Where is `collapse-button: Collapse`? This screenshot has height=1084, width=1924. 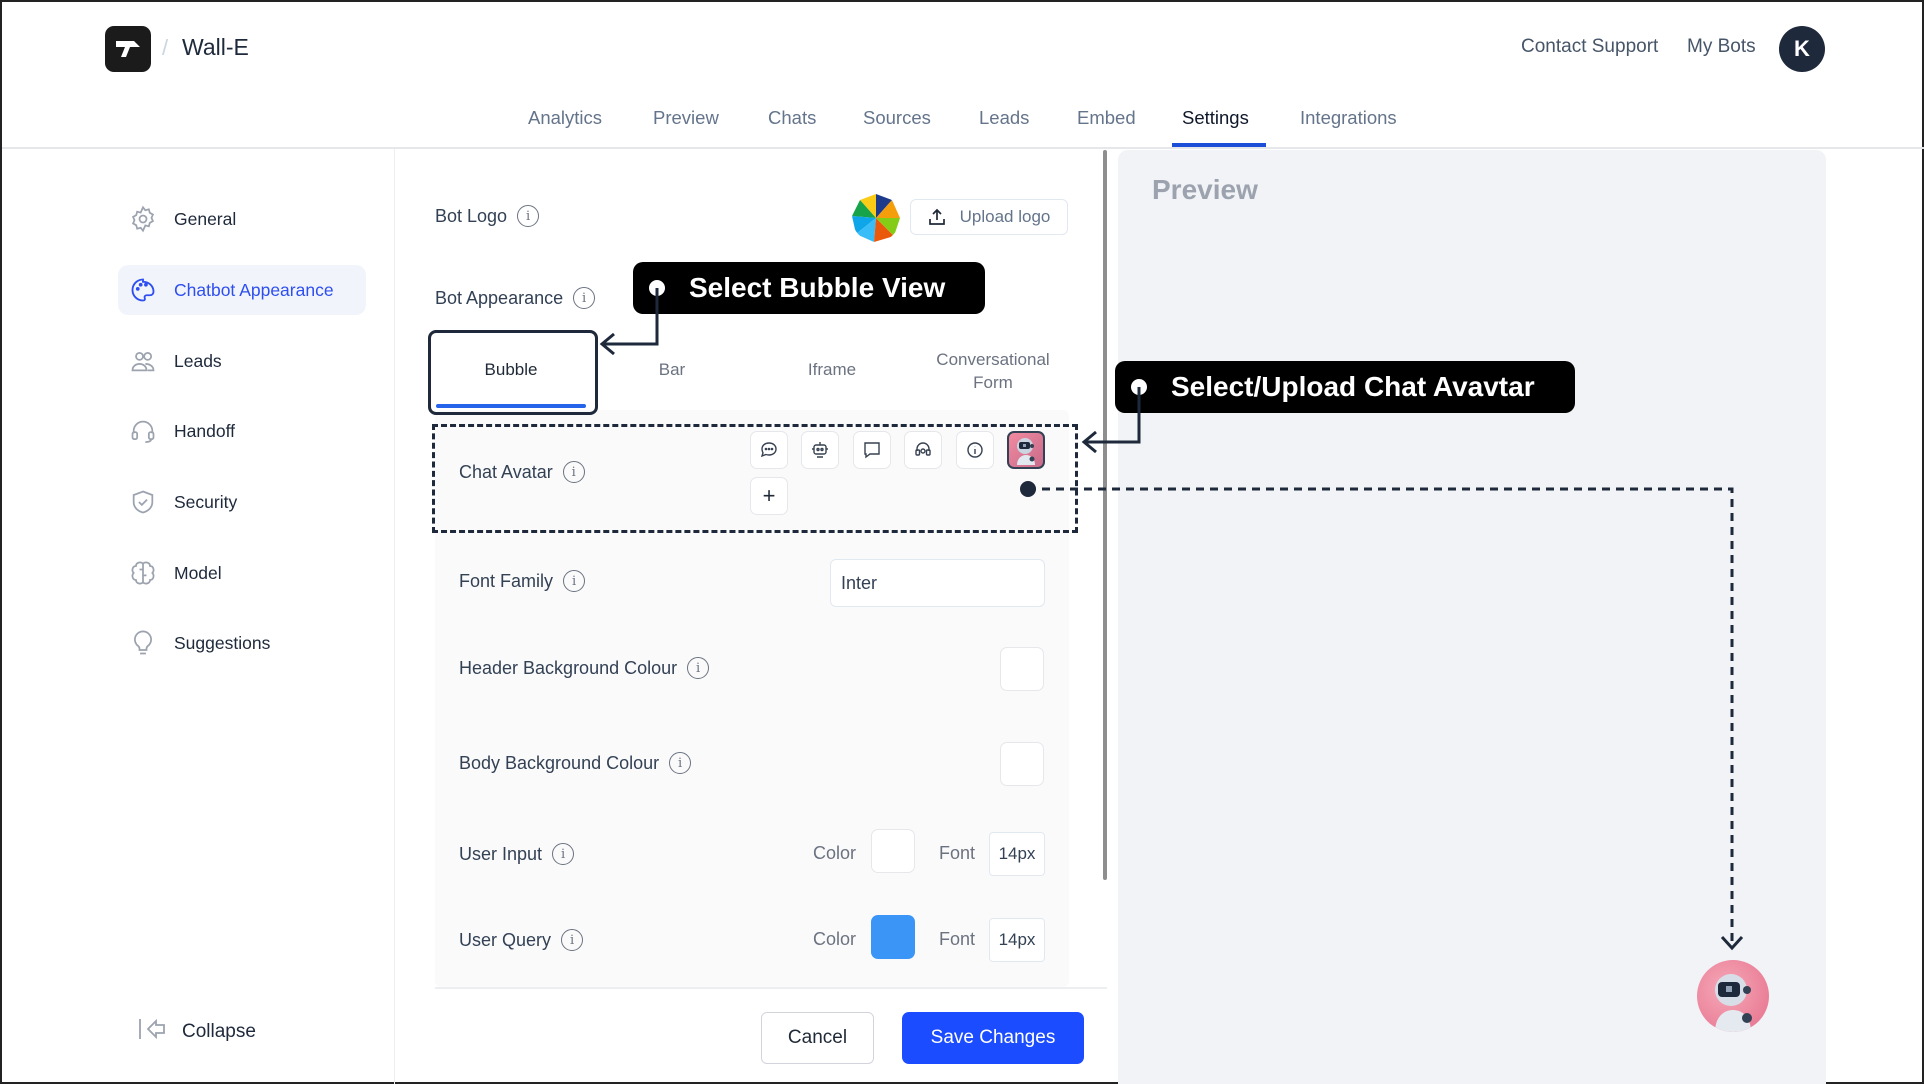
collapse-button: Collapse is located at coordinates (197, 1031).